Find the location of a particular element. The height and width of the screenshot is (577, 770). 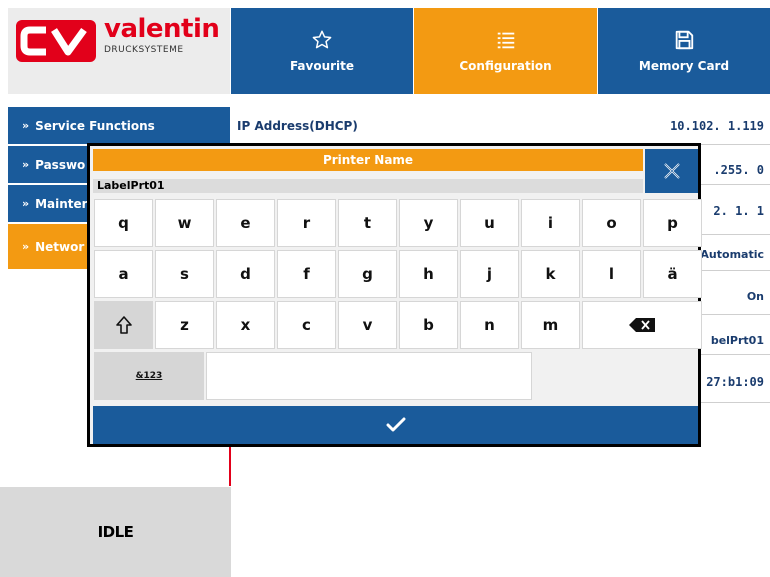

scroll-indicator is located at coordinates (230, 465).